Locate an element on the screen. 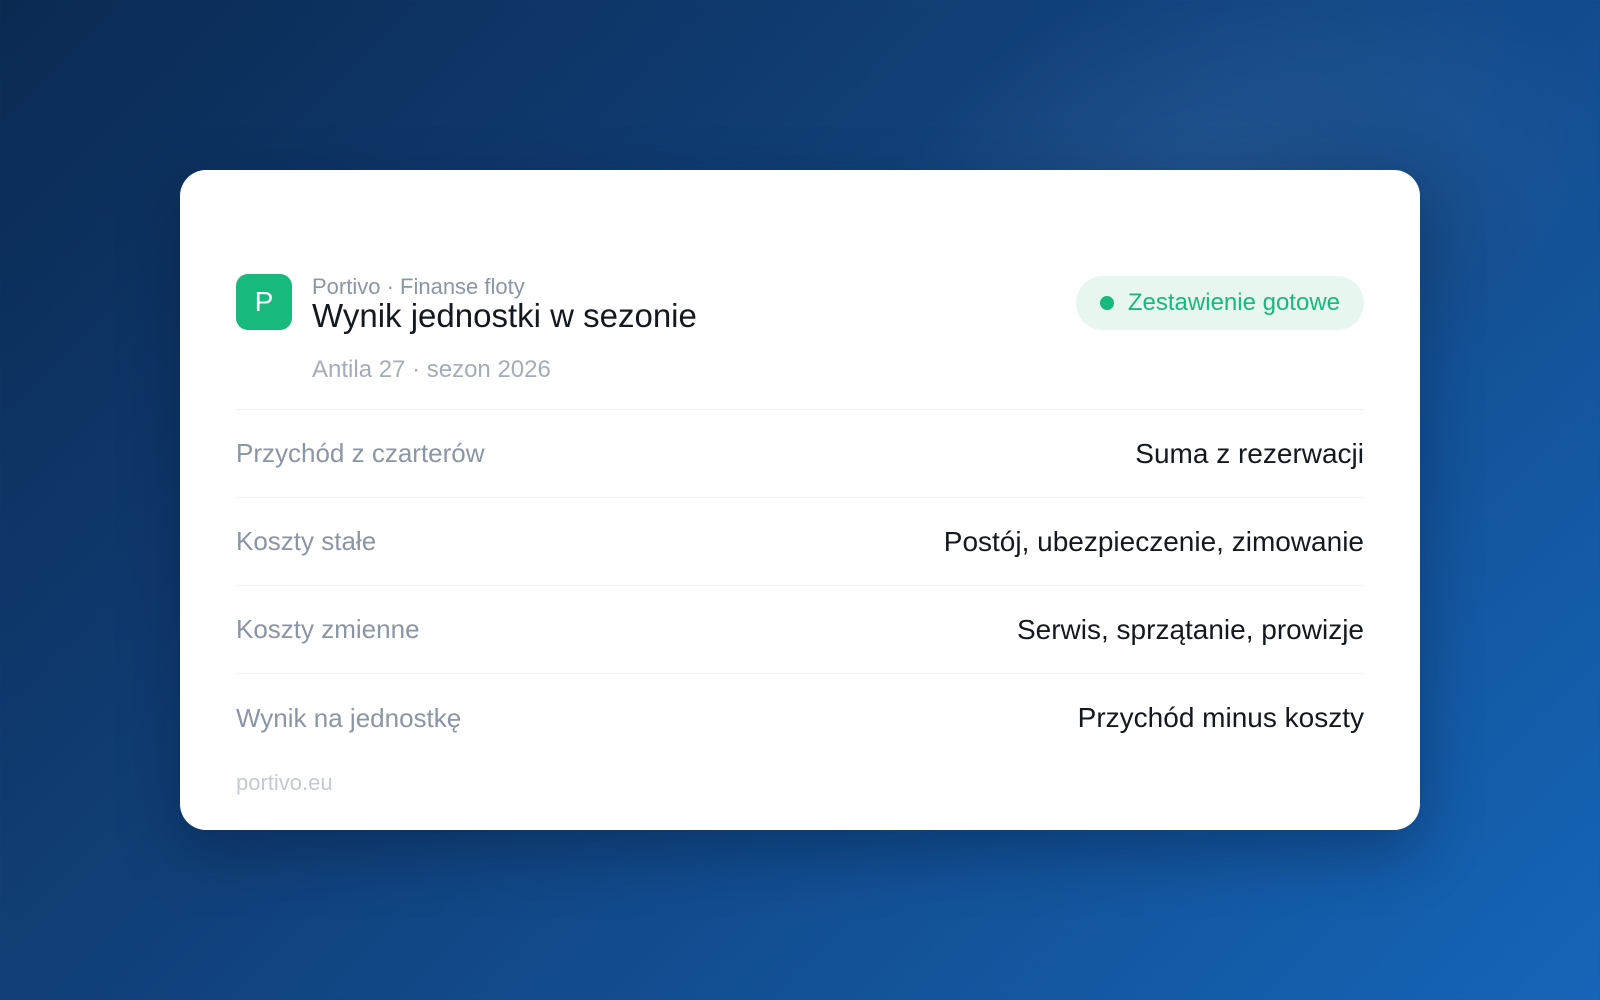 The image size is (1600, 1000). portivo-logo: P is located at coordinates (264, 302).